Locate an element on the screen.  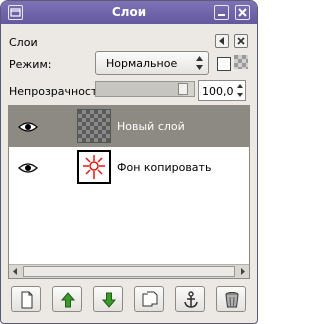
preserve-transparency-checkbox is located at coordinates (224, 64).